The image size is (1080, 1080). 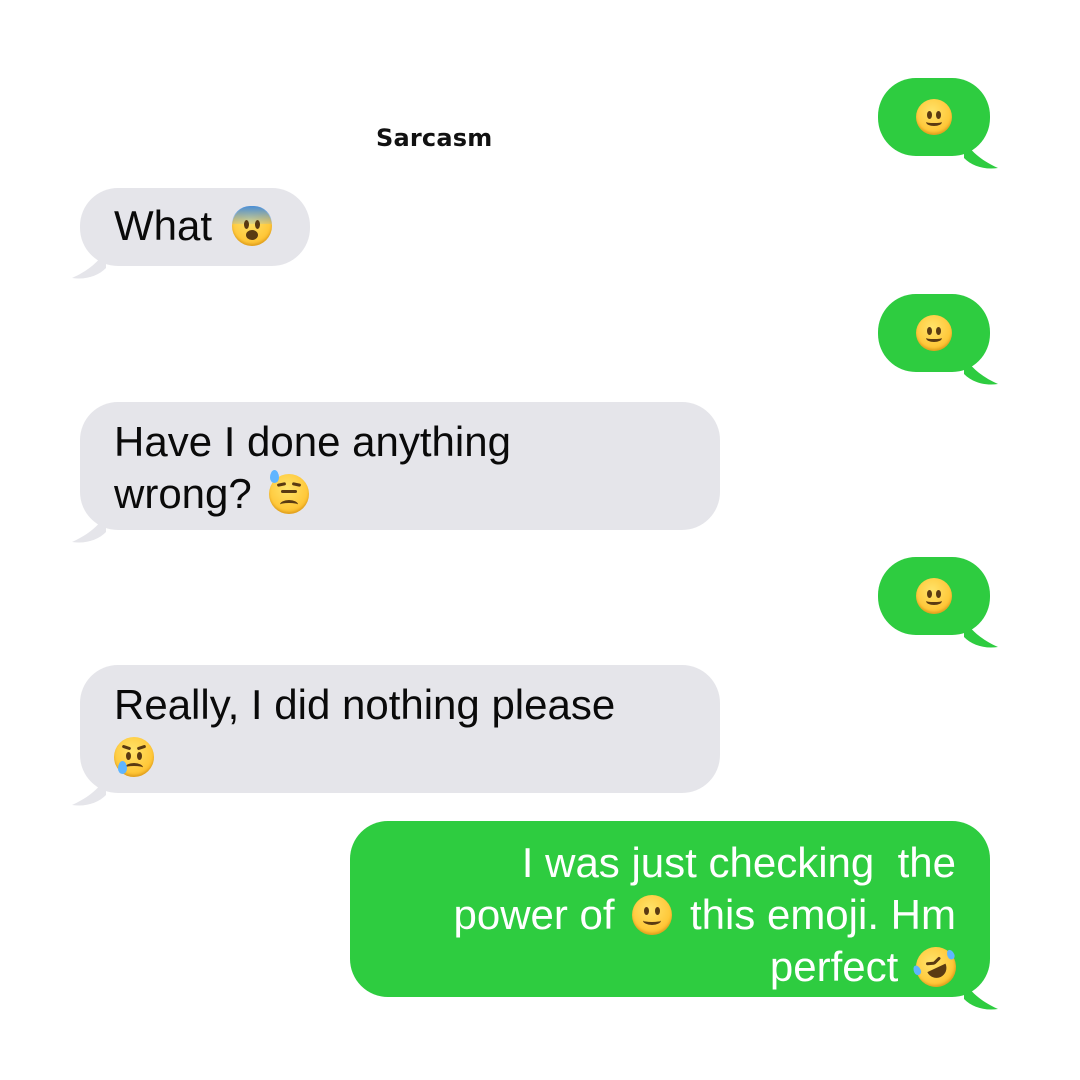 I want to click on message-text-line-1: Really, I did nothing please, so click(x=365, y=704).